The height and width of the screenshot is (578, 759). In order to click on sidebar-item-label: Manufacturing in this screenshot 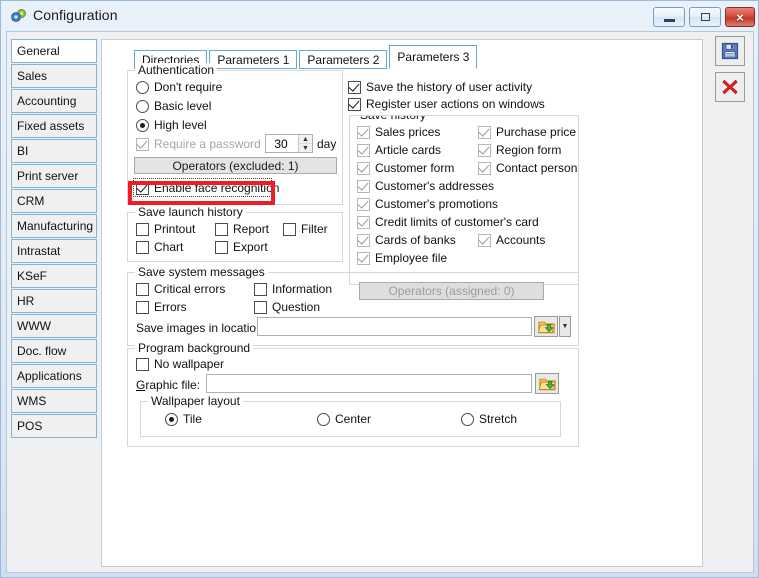, I will do `click(55, 226)`.